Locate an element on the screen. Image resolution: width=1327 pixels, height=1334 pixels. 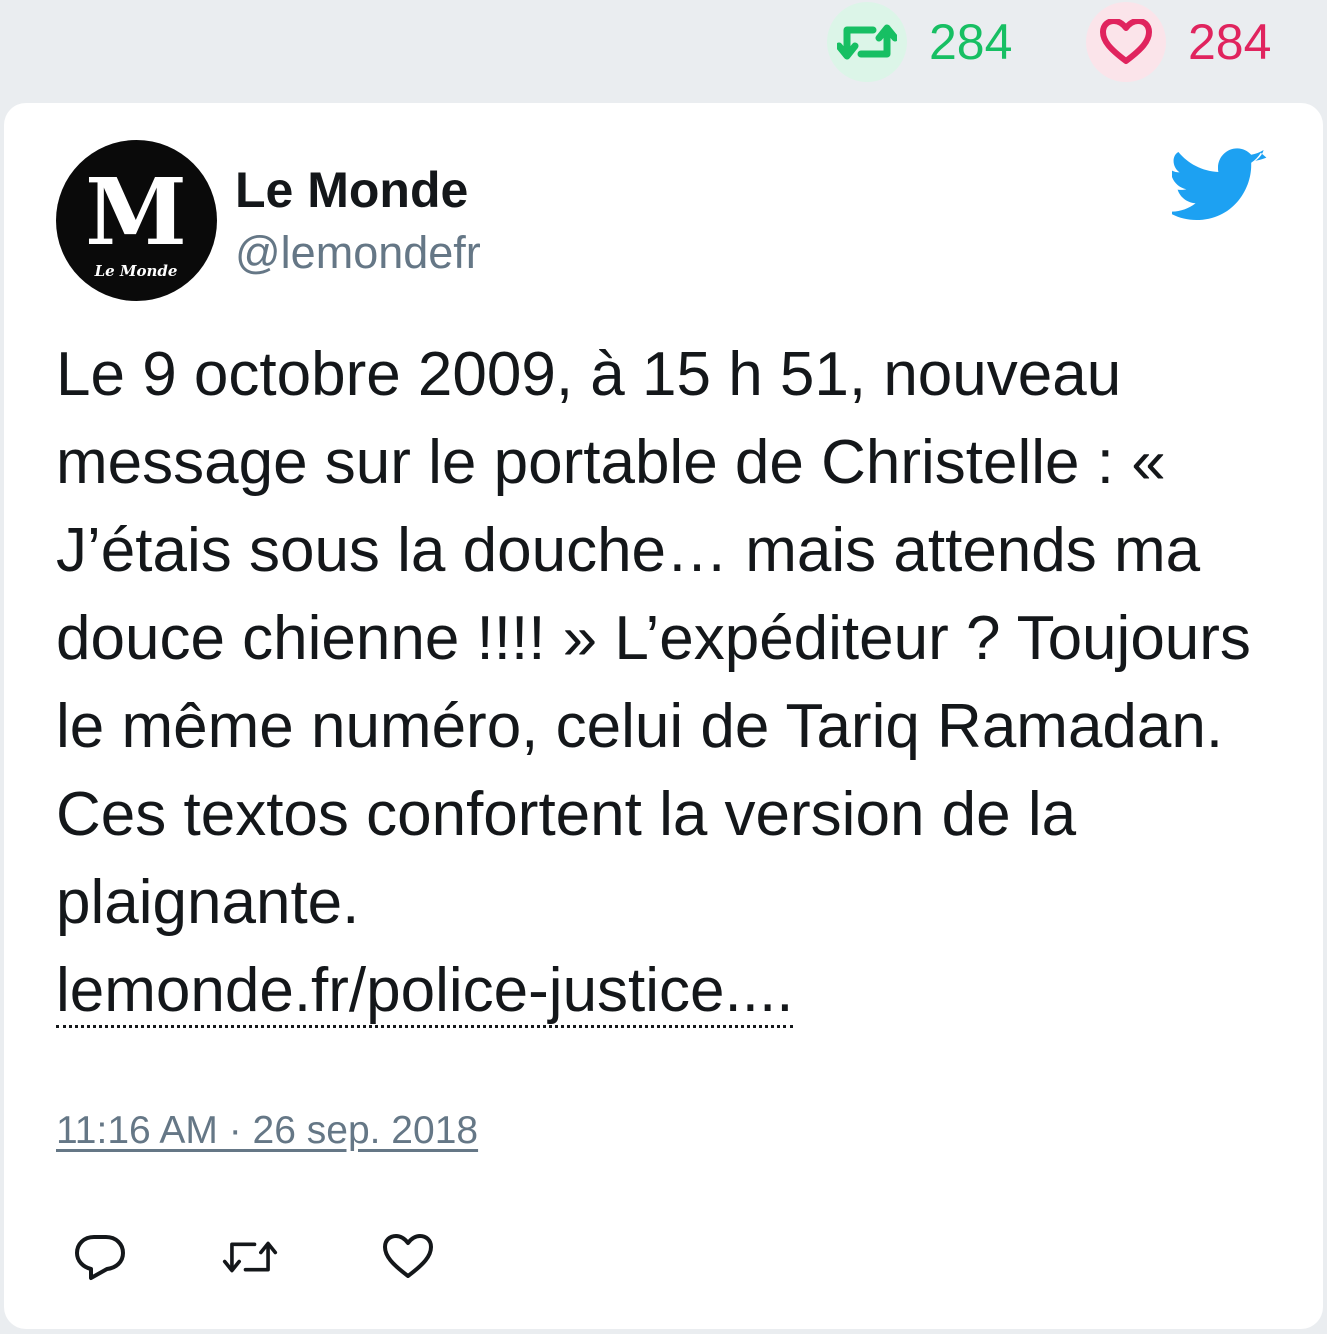
reply-button is located at coordinates (100, 1257).